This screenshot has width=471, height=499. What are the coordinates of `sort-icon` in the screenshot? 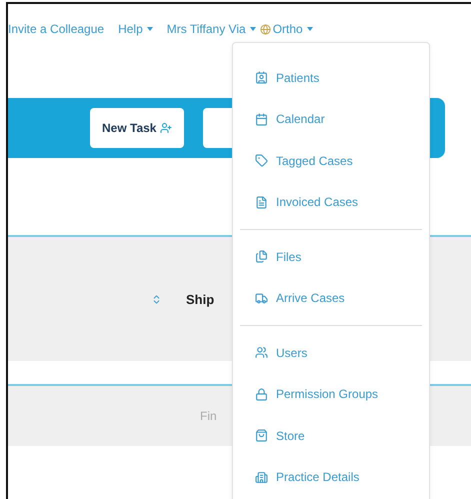 It's located at (156, 299).